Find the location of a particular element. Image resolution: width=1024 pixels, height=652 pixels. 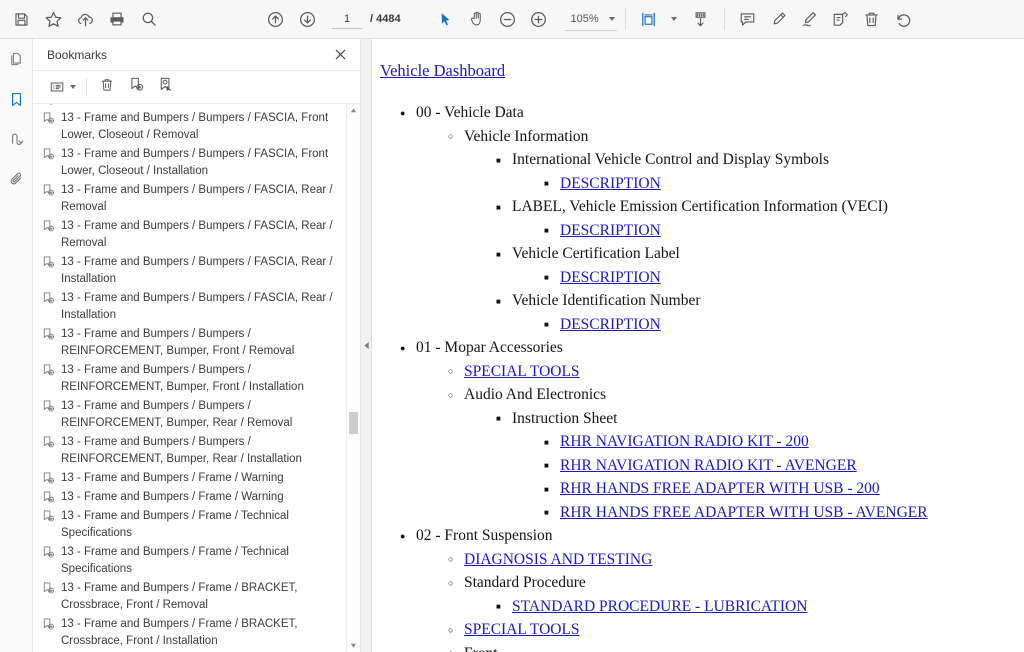

outline-link: RHR HANDS FREE ADAPTER WITH USB - 200 is located at coordinates (720, 488).